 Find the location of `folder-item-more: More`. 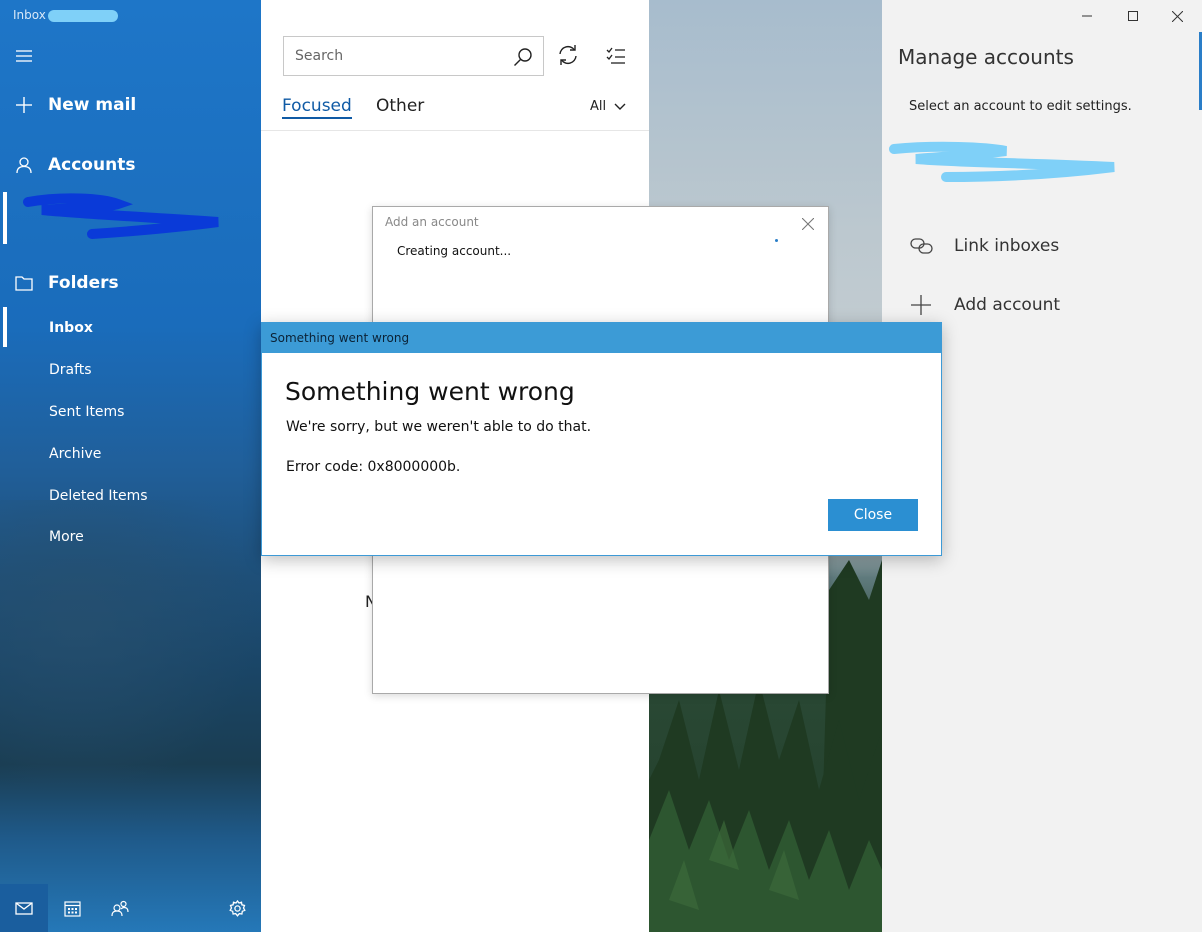

folder-item-more: More is located at coordinates (130, 537).